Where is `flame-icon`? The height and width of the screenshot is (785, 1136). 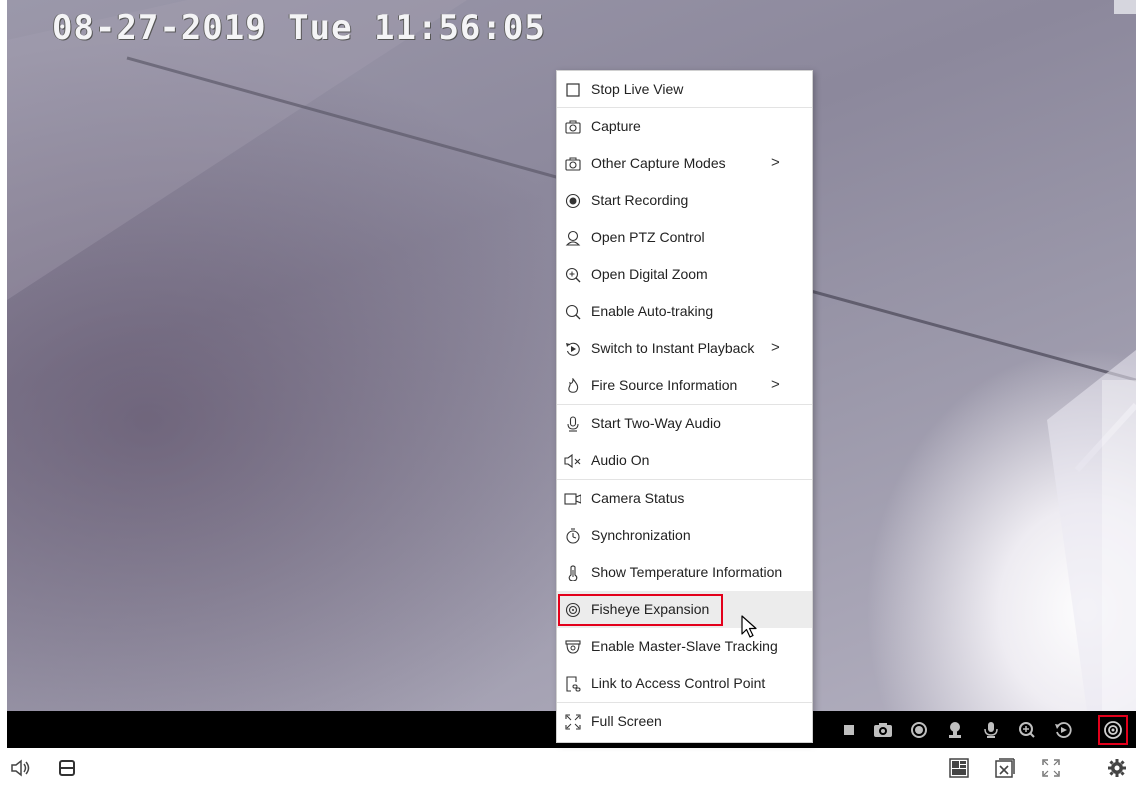
flame-icon is located at coordinates (572, 385).